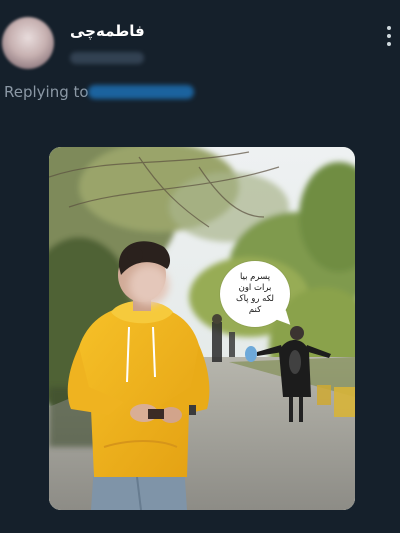 The width and height of the screenshot is (400, 533). I want to click on speech-bubble: پسرم بیا برات اون لکه رو پاک کنم, so click(255, 294).